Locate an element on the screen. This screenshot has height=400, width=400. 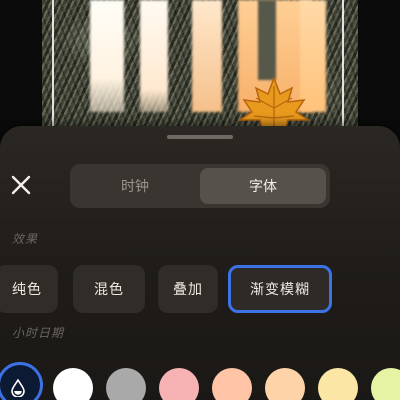
effect-mix-label: 混色 is located at coordinates (109, 290).